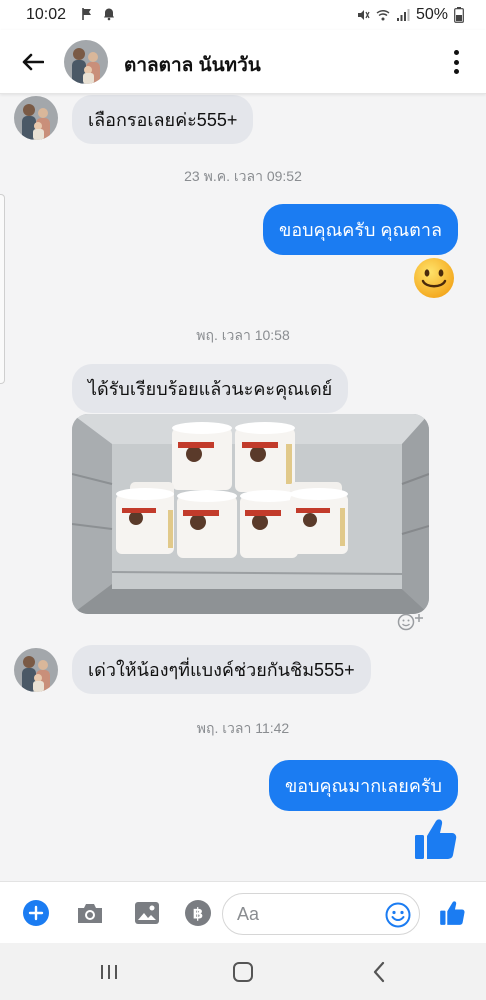  What do you see at coordinates (248, 914) in the screenshot?
I see `message-input-placeholder: Aa` at bounding box center [248, 914].